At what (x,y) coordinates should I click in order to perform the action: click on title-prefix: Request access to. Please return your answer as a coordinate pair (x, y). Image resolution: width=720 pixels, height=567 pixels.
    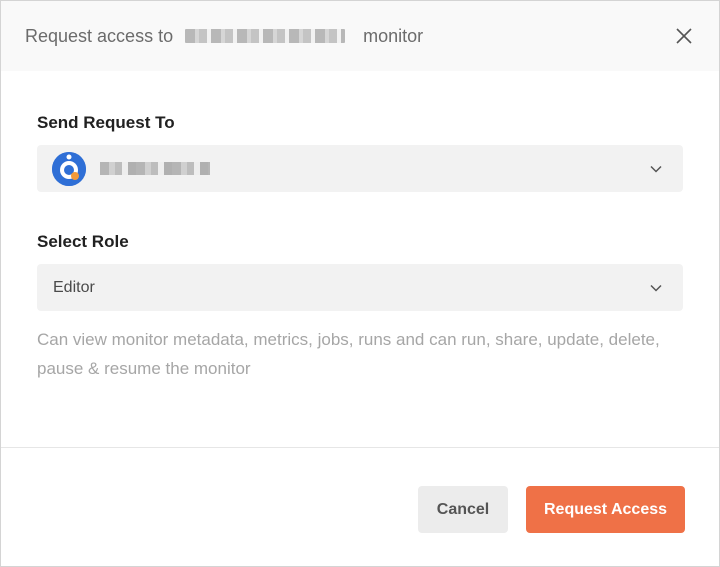
    Looking at the image, I should click on (99, 35).